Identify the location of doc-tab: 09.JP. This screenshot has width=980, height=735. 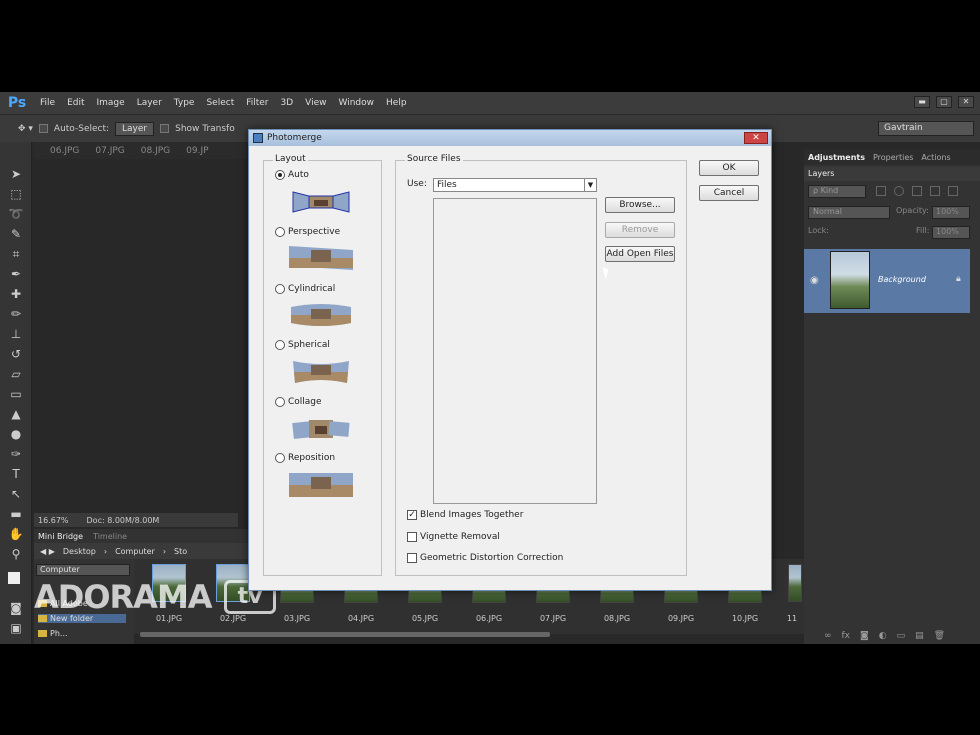
(197, 151).